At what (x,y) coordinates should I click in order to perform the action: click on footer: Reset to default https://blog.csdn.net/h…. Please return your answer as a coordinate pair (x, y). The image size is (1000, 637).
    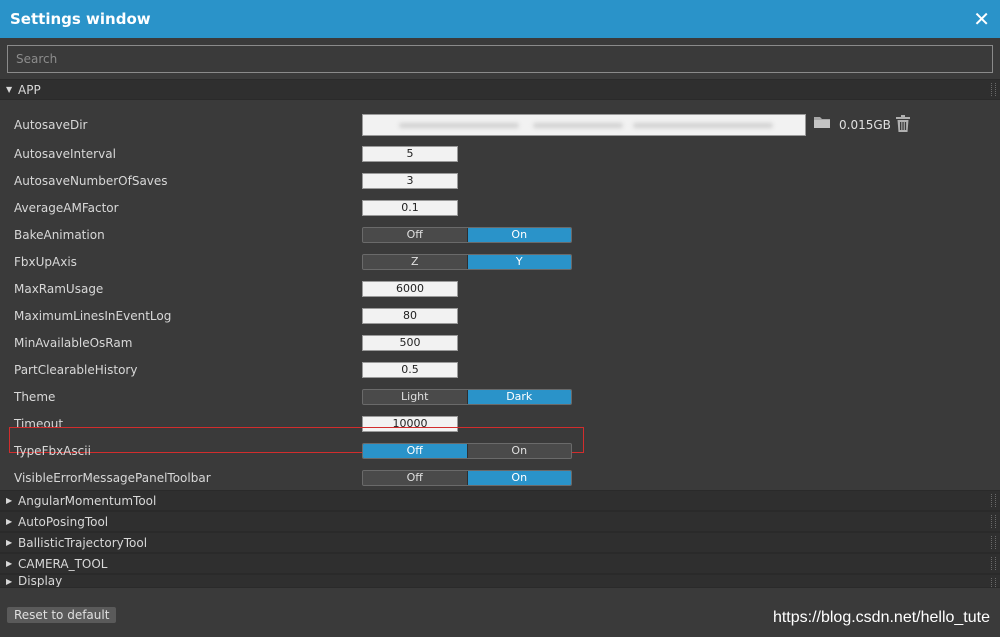
    Looking at the image, I should click on (500, 618).